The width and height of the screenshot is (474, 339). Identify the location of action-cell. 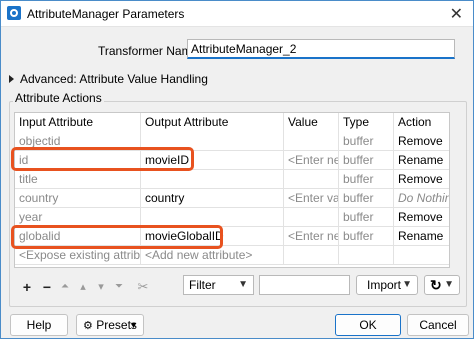
(421, 255).